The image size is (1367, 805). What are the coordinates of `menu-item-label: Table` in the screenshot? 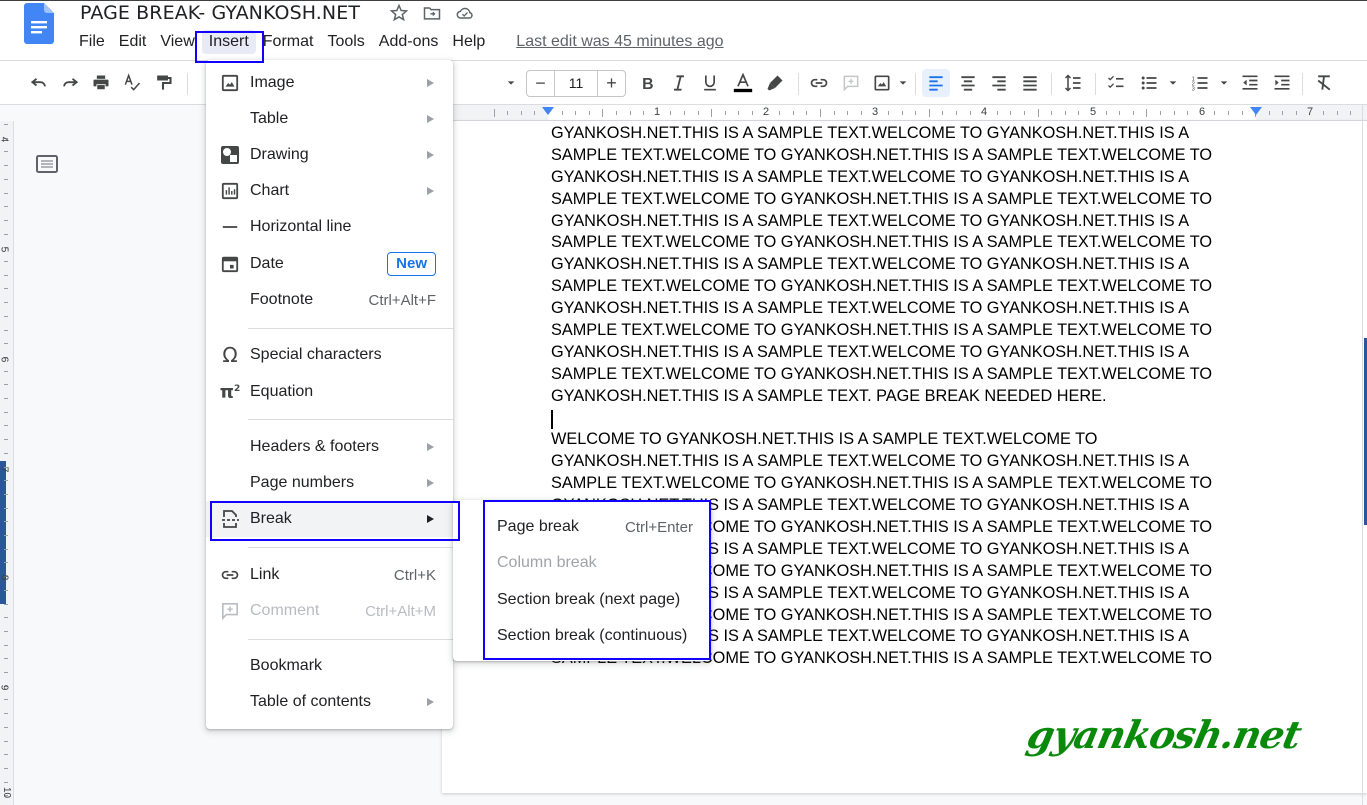 It's located at (269, 118).